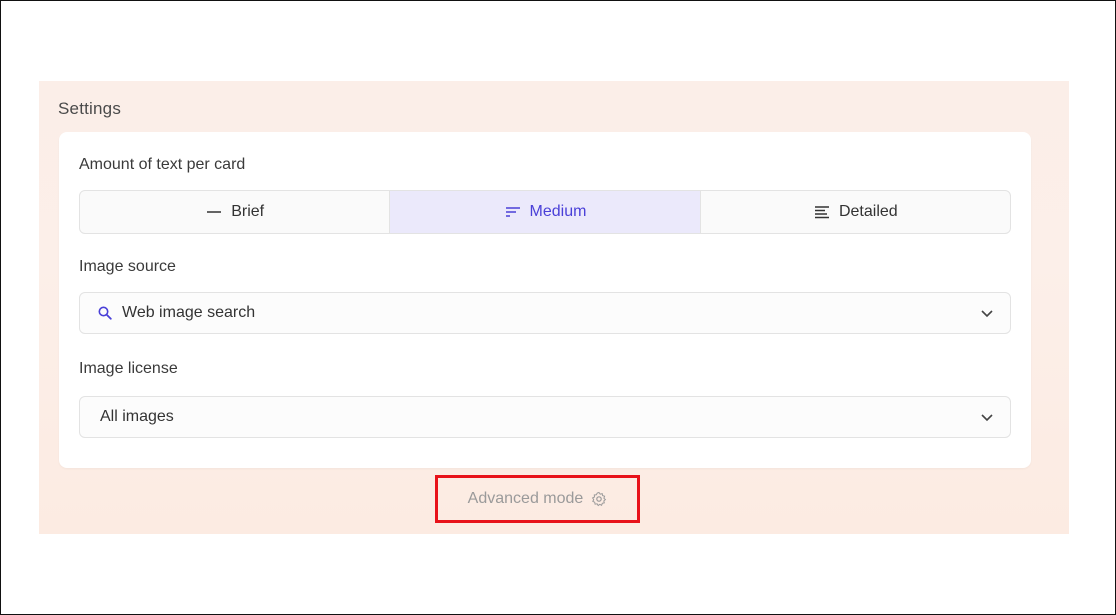 Image resolution: width=1116 pixels, height=615 pixels. What do you see at coordinates (128, 368) in the screenshot?
I see `image-license-label: Image license` at bounding box center [128, 368].